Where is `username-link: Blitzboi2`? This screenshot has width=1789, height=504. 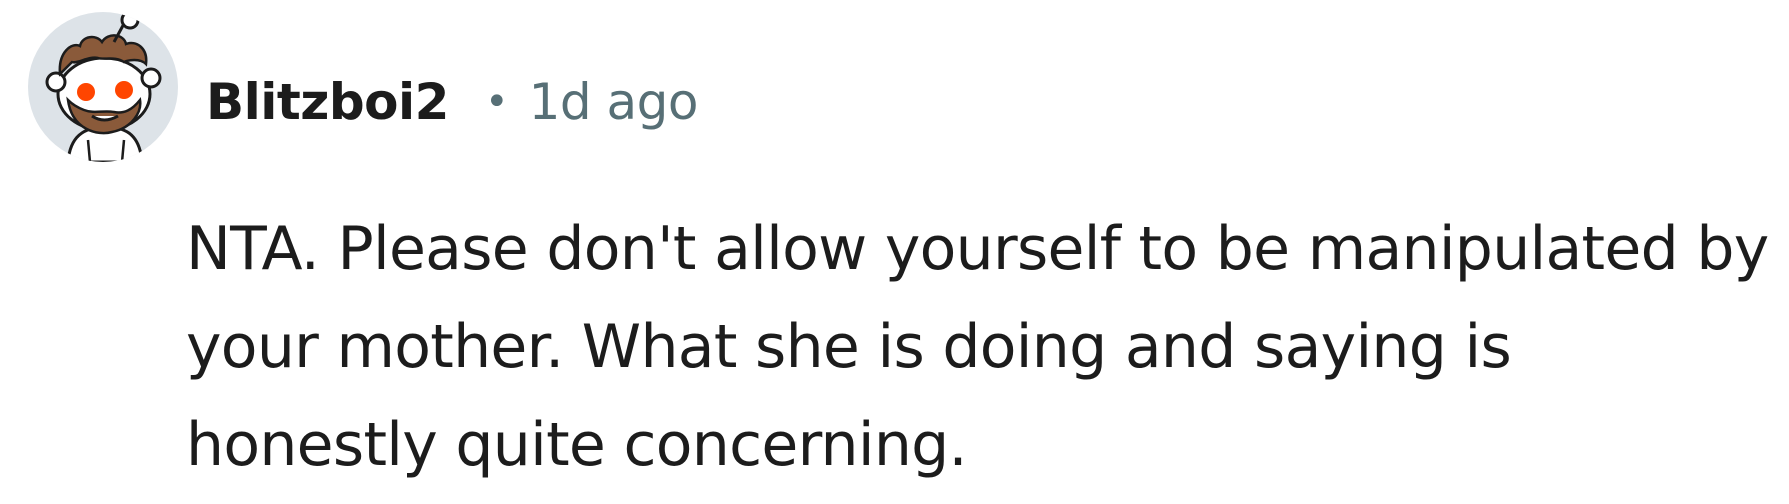 username-link: Blitzboi2 is located at coordinates (327, 102).